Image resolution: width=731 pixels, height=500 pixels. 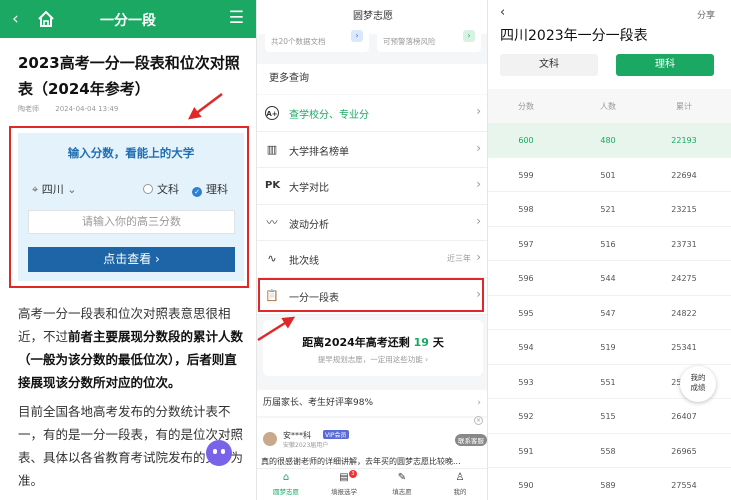 I want to click on article-meta: 陶老师 2024-04-04 13:49, so click(x=75, y=109).